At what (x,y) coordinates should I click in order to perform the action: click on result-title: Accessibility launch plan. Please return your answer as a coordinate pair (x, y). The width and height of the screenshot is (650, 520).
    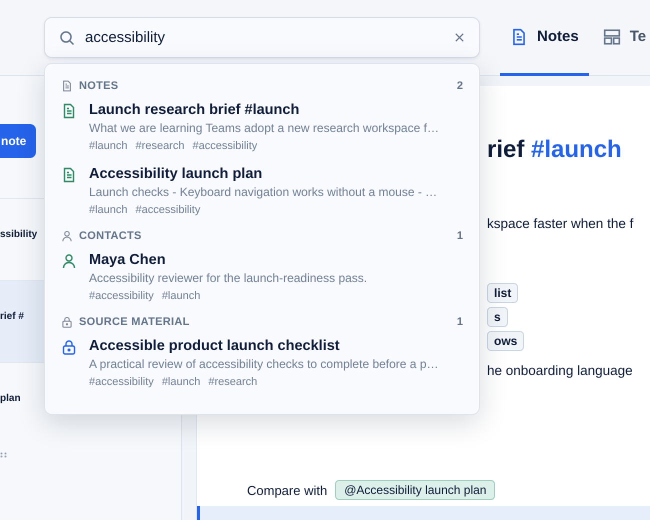
    Looking at the image, I should click on (176, 174).